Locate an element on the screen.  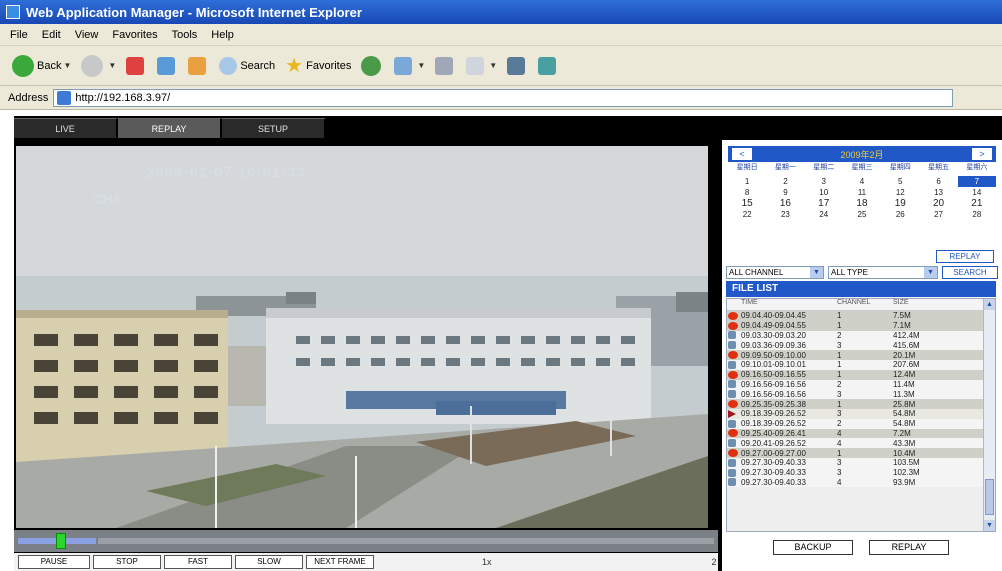
calendar-day: 24 is located at coordinates (824, 214).